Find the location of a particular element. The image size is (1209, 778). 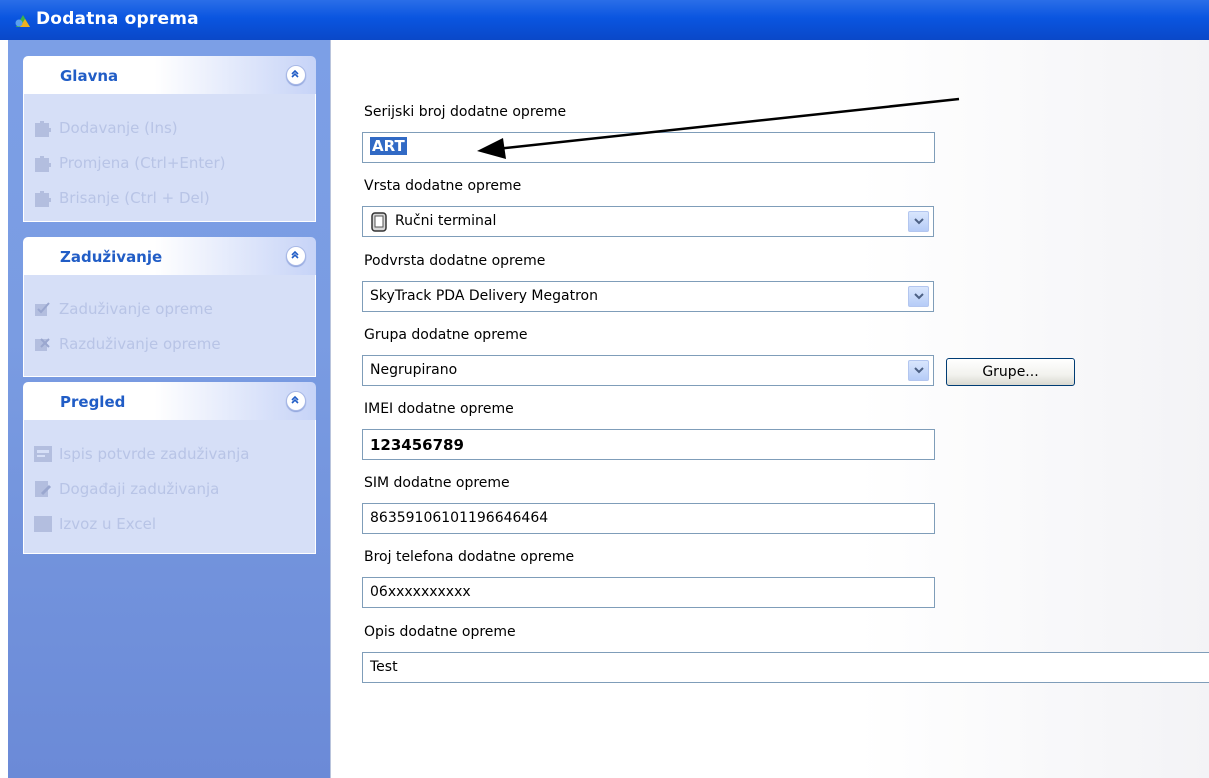

group-header-zaduzivanje: Zaduživanje is located at coordinates (169, 256).